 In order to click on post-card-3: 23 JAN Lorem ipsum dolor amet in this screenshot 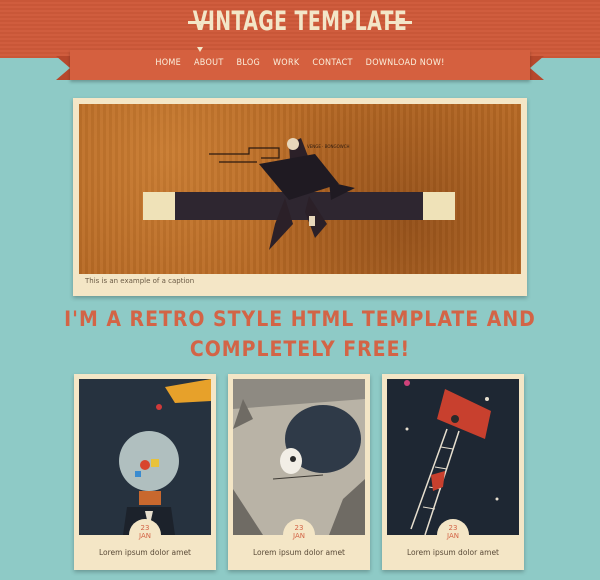, I will do `click(453, 472)`.